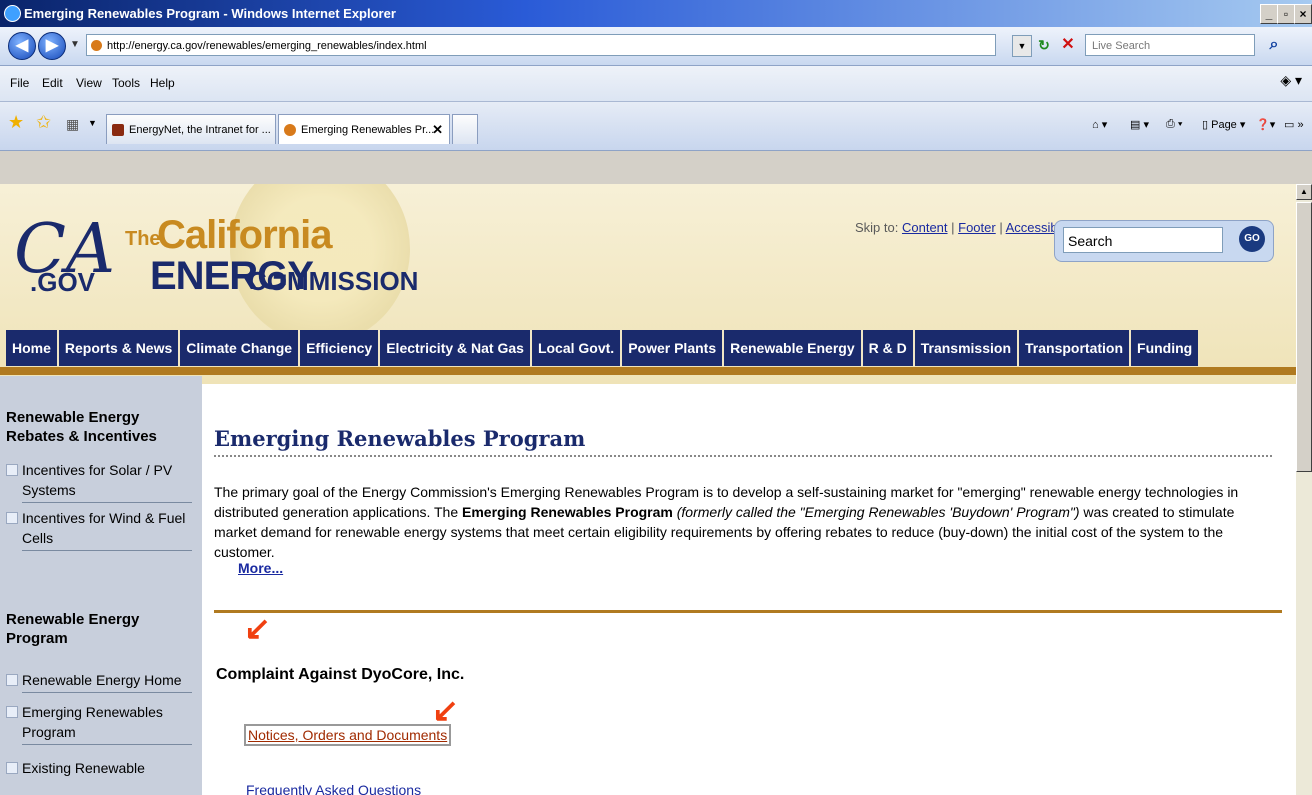 The height and width of the screenshot is (795, 1312). Describe the element at coordinates (16, 122) in the screenshot. I see `favorites-star-icon: ★` at that location.